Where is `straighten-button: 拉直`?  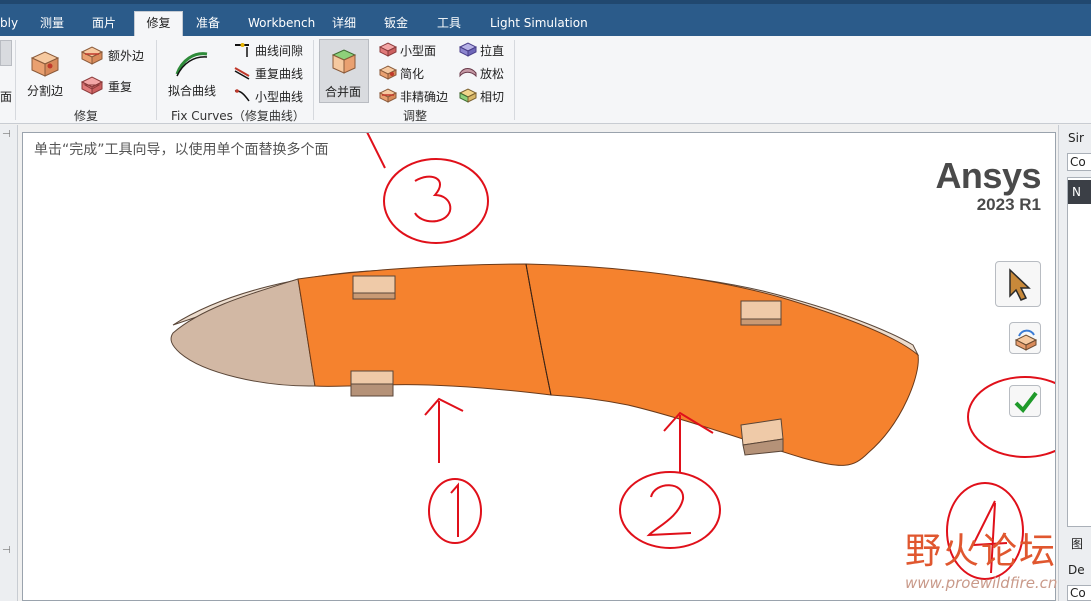
straighten-button: 拉直 is located at coordinates (492, 50).